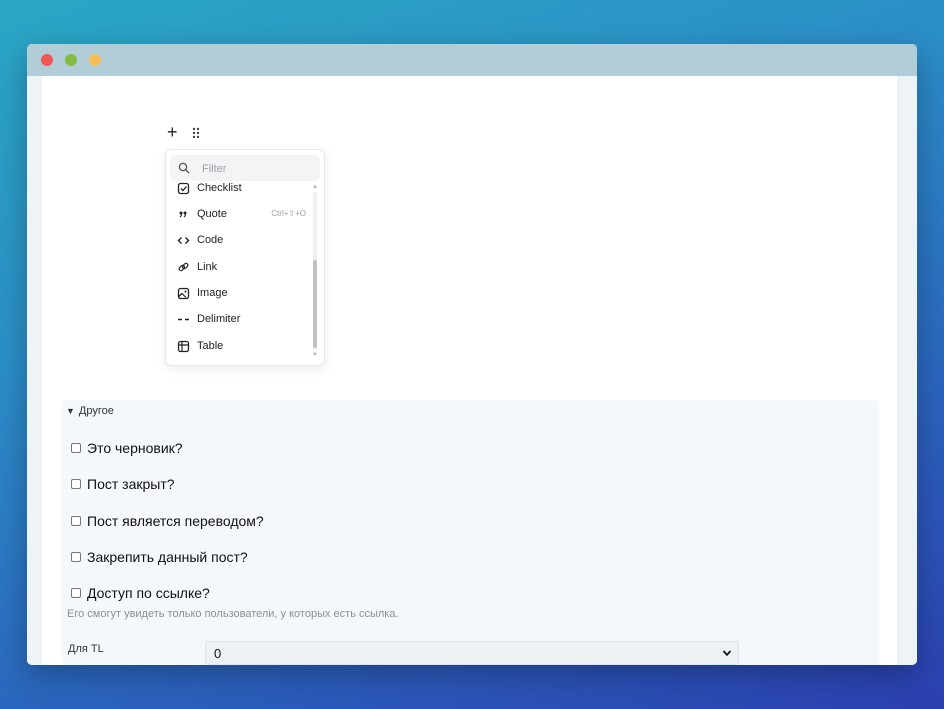 Image resolution: width=944 pixels, height=709 pixels. Describe the element at coordinates (175, 521) in the screenshot. I see `translation-label: Пост является переводом?` at that location.